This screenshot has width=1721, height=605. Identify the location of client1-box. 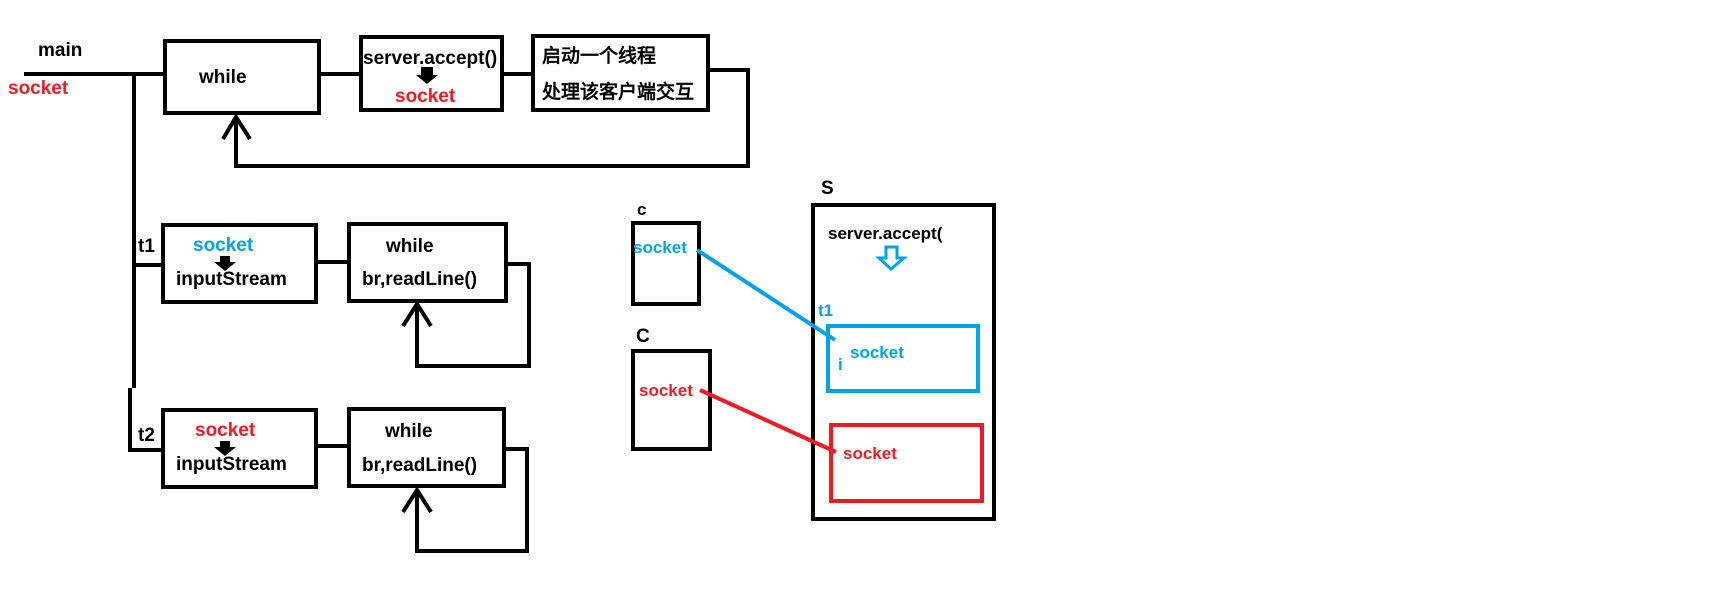
(666, 263).